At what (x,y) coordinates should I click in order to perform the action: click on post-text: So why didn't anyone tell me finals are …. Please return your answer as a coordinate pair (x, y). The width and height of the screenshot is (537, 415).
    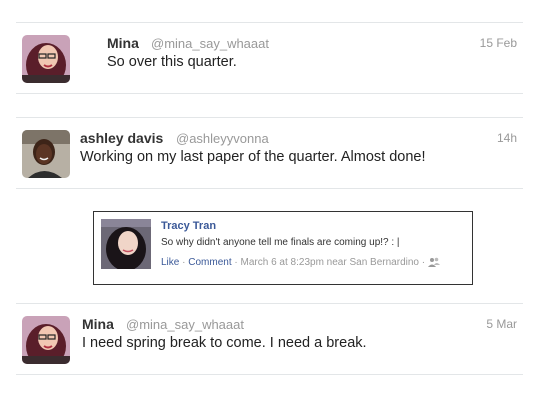
    Looking at the image, I should click on (280, 242).